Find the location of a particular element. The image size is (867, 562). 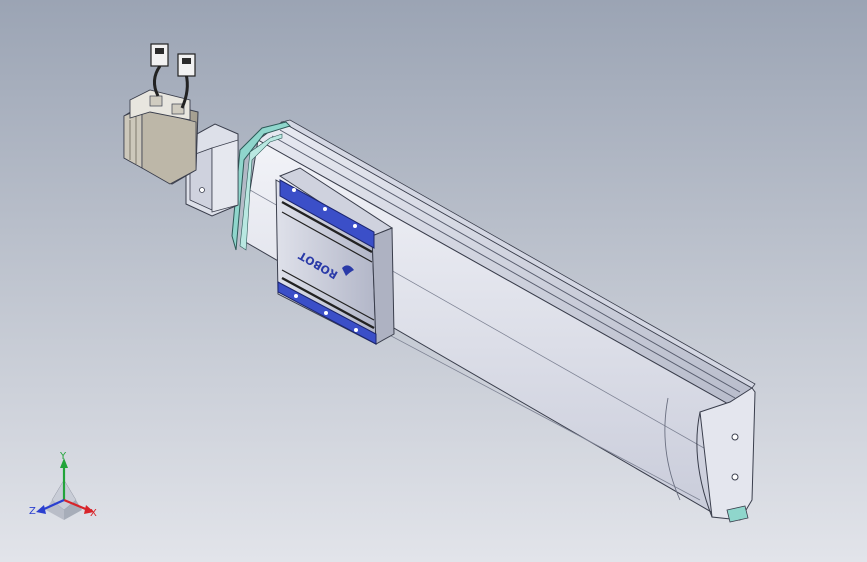

z-axis-label: Z is located at coordinates (32, 511).